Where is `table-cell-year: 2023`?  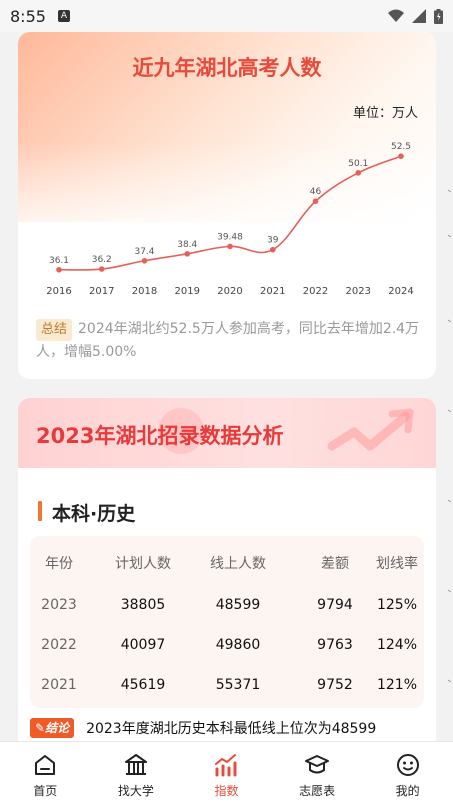
table-cell-year: 2023 is located at coordinates (59, 605).